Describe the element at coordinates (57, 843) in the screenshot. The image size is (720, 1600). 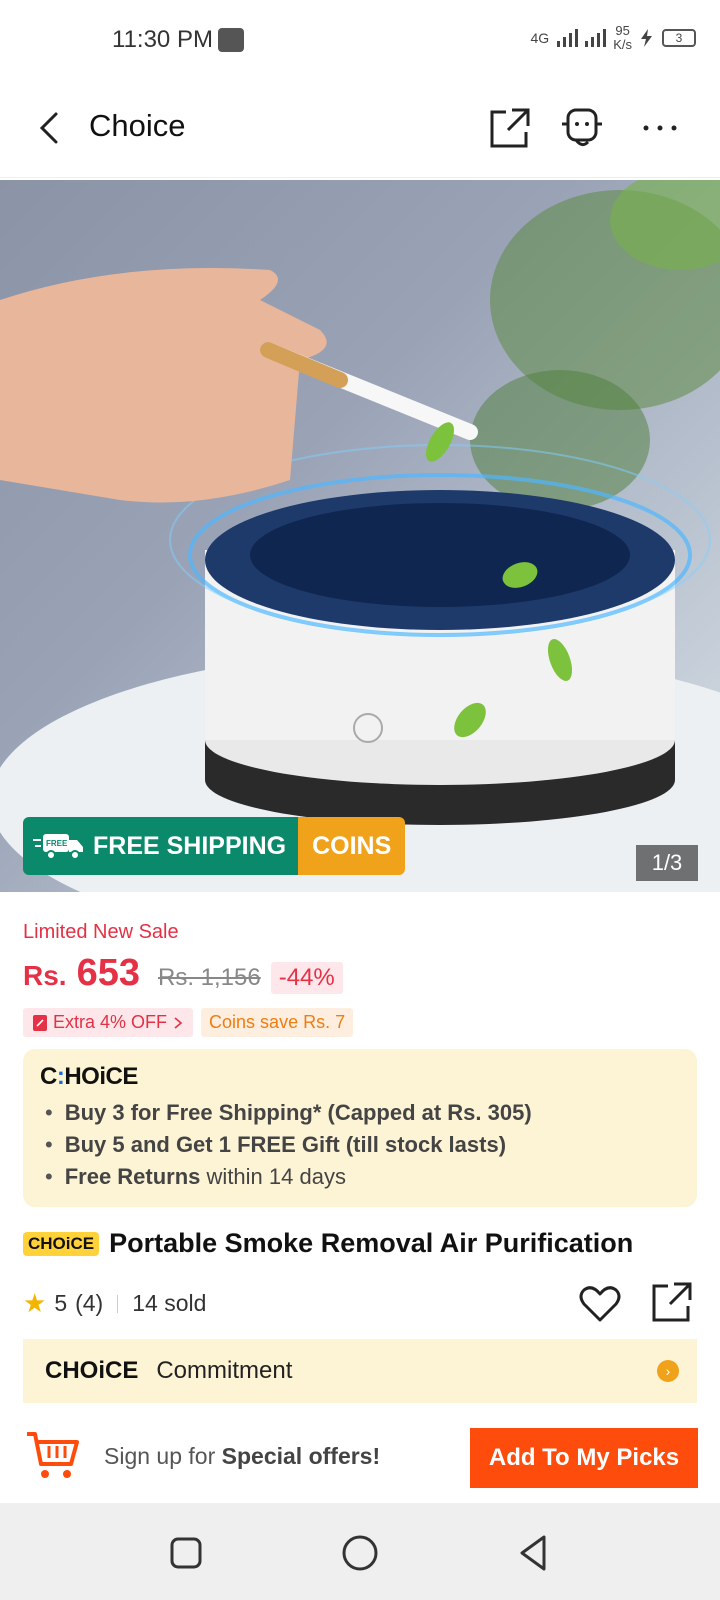
I see `free-badge-text: FREE` at that location.